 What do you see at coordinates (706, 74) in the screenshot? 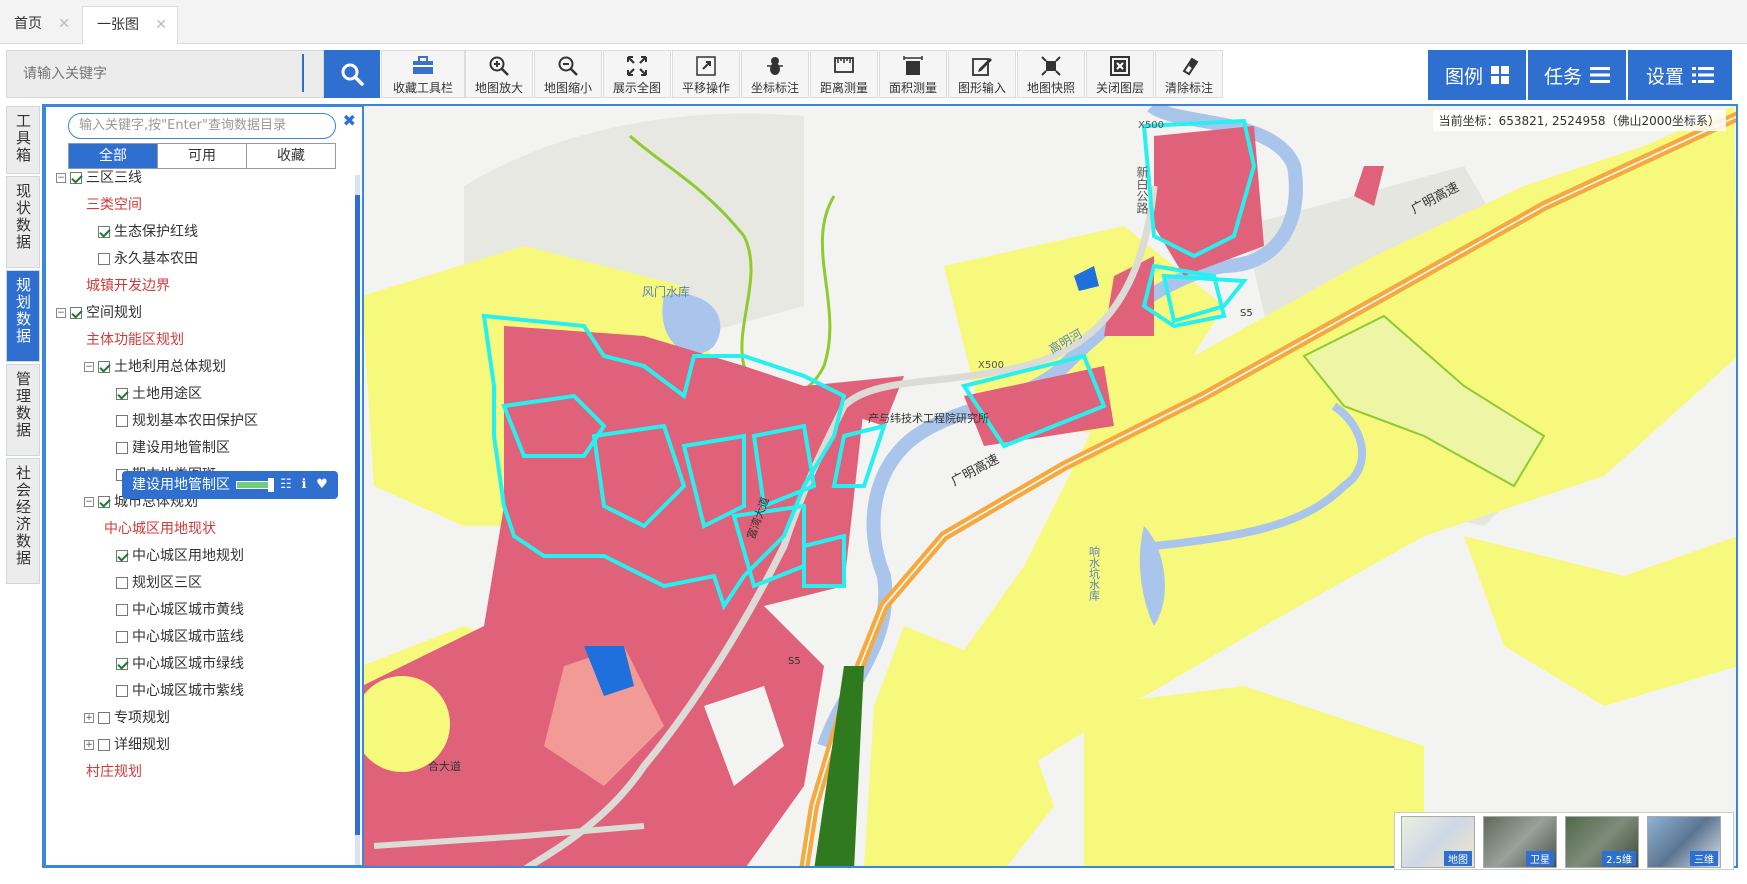
I see `pan-button: 平移操作` at bounding box center [706, 74].